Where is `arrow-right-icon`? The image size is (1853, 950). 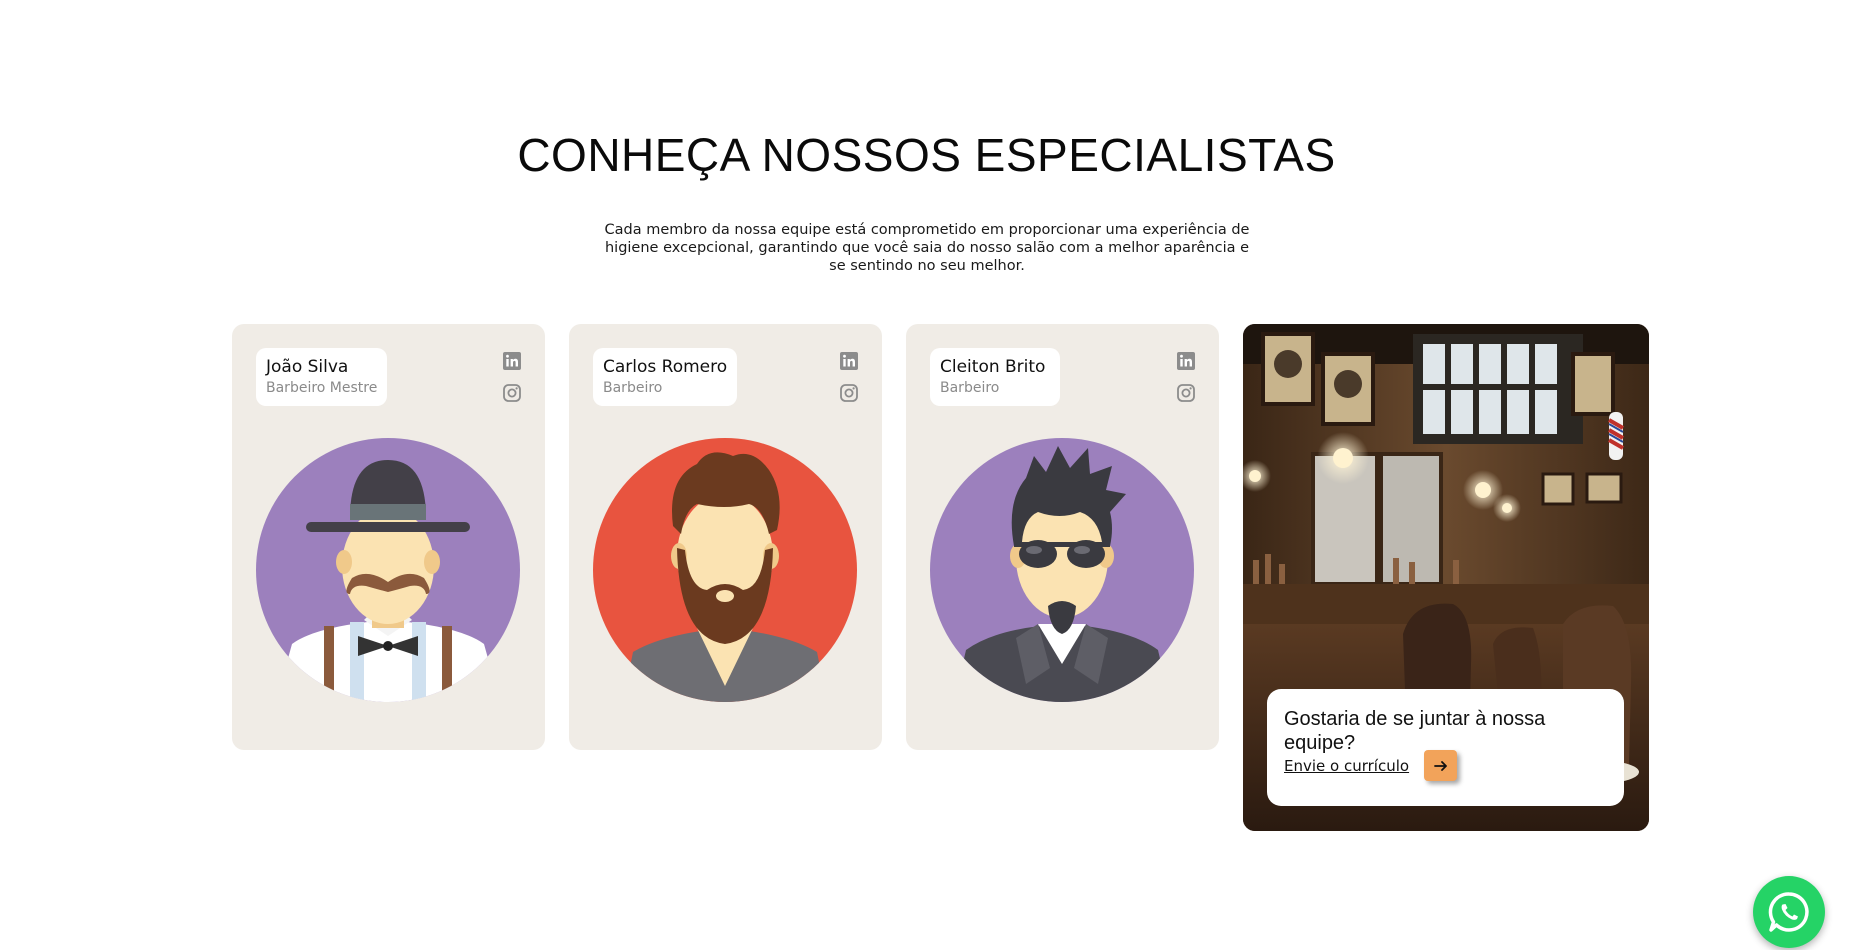
arrow-right-icon is located at coordinates (1440, 765).